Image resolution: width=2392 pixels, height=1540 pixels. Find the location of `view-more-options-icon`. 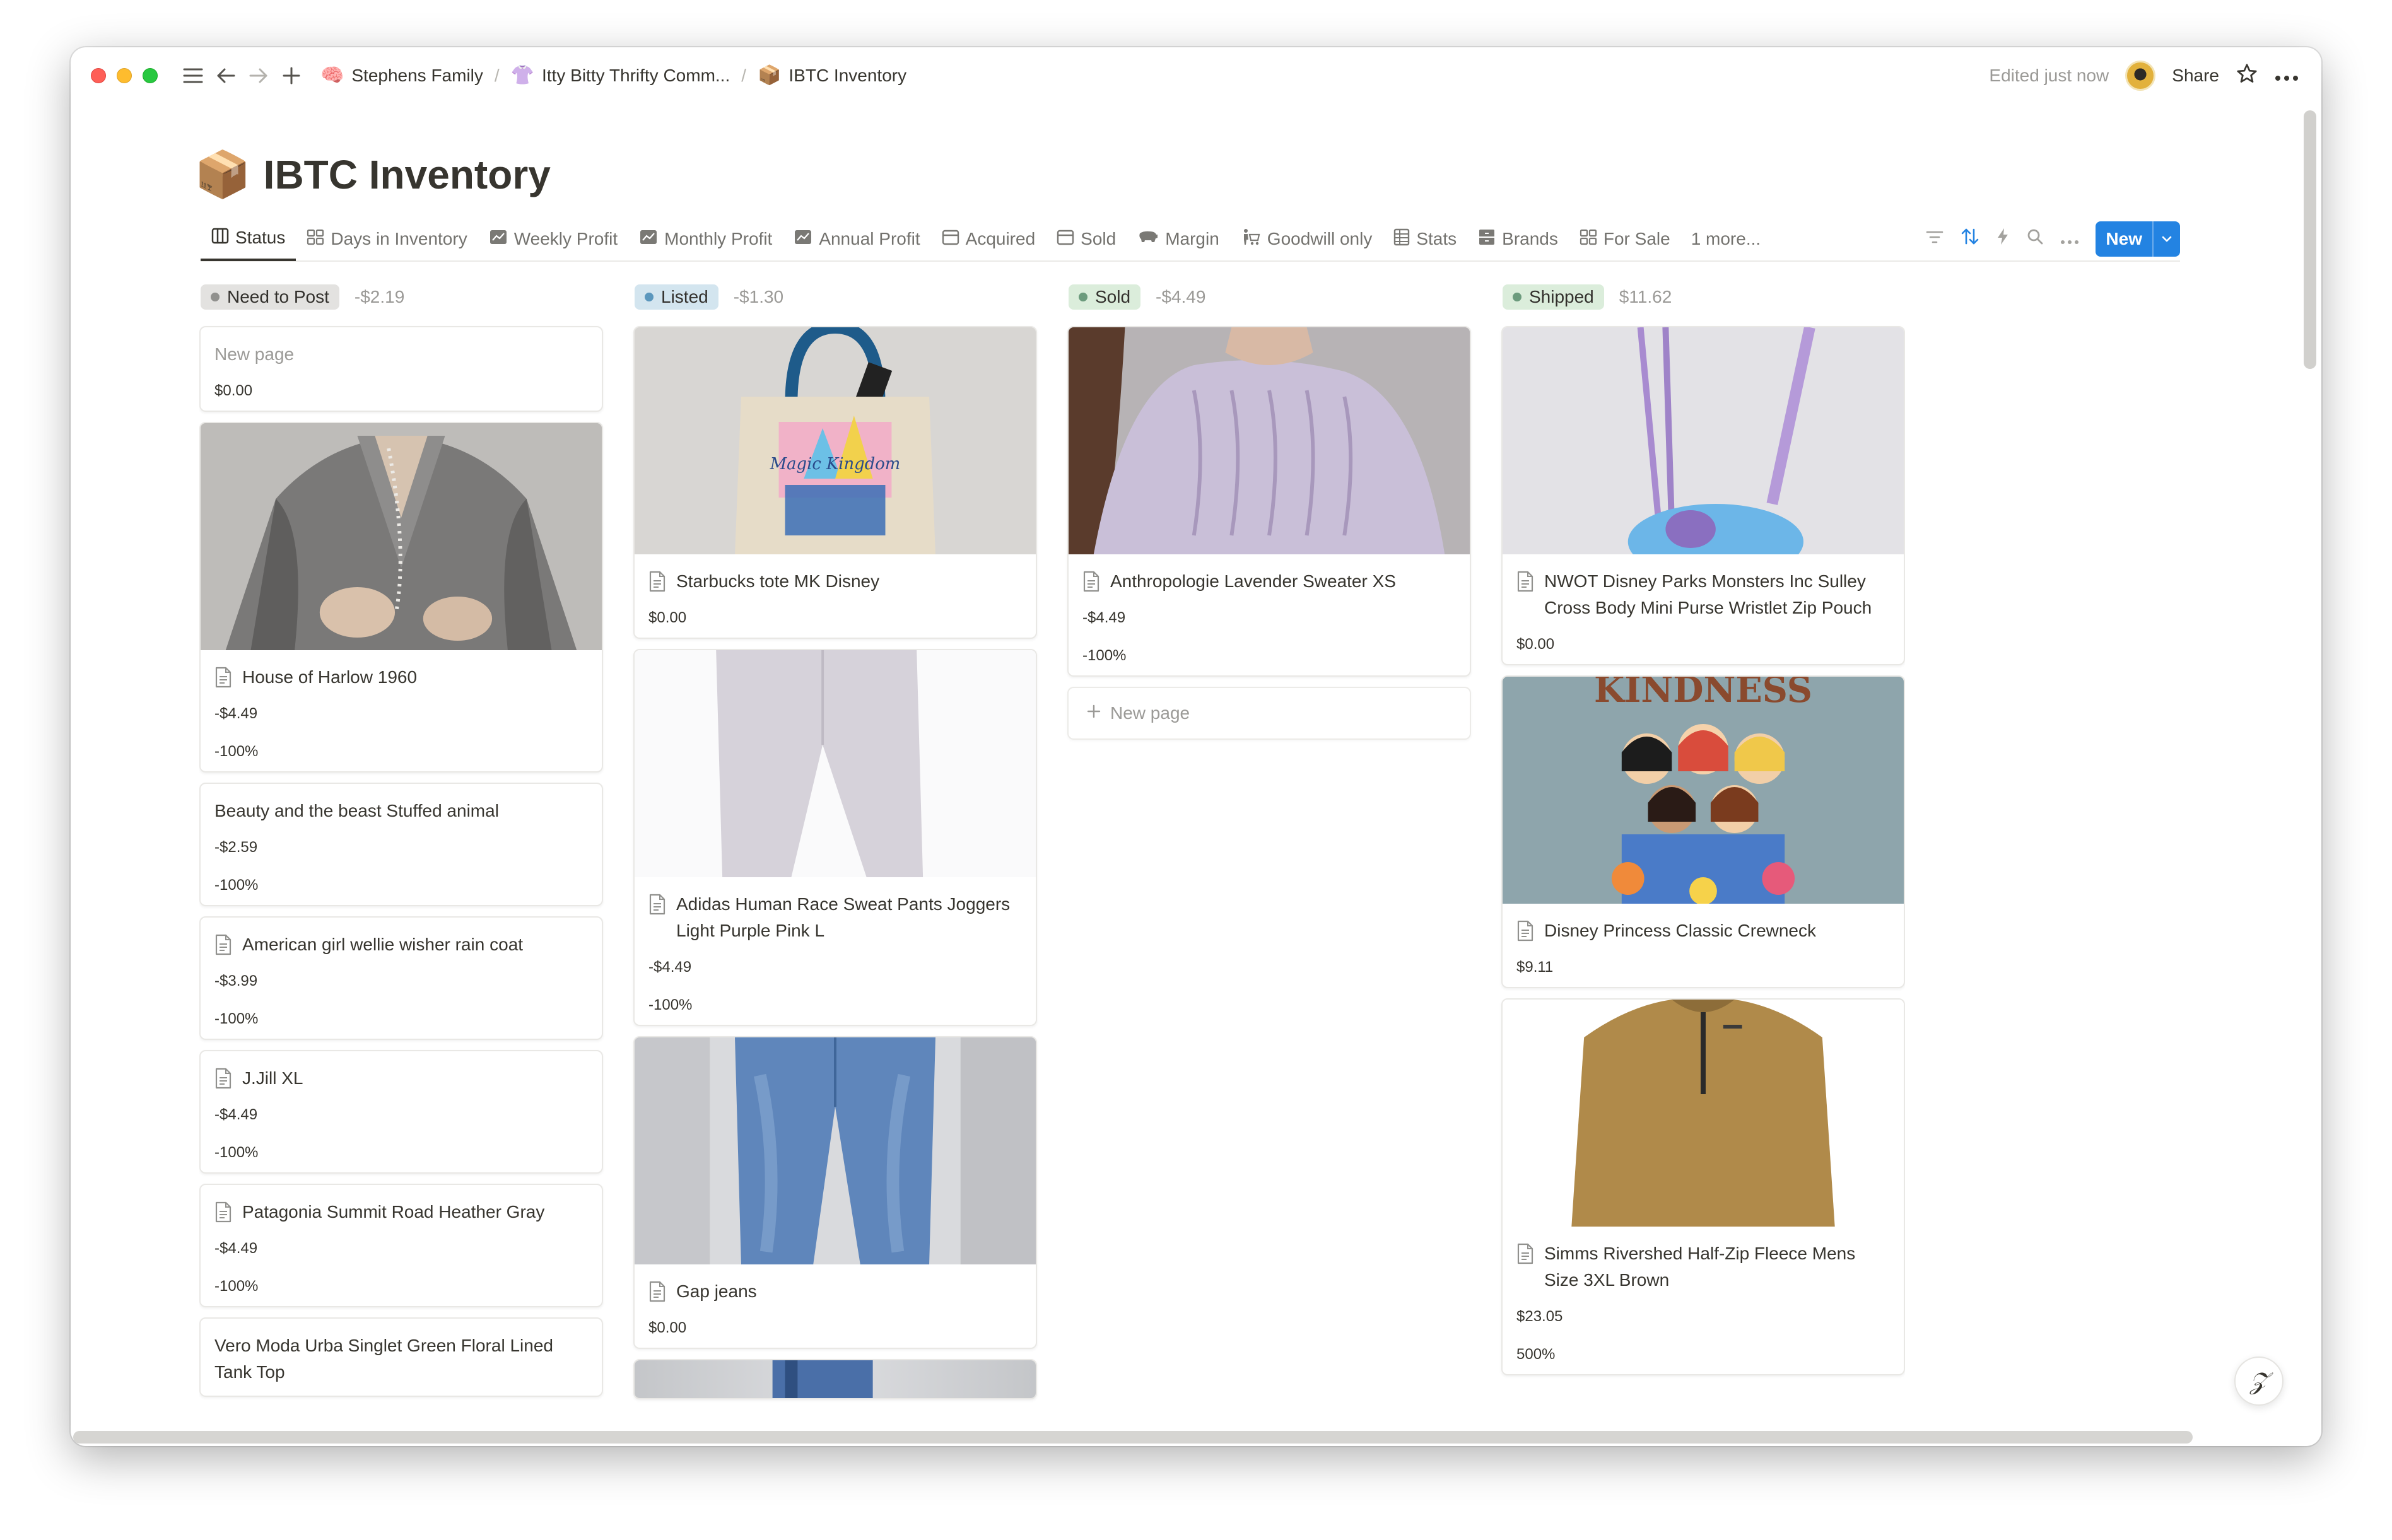

view-more-options-icon is located at coordinates (2069, 239).